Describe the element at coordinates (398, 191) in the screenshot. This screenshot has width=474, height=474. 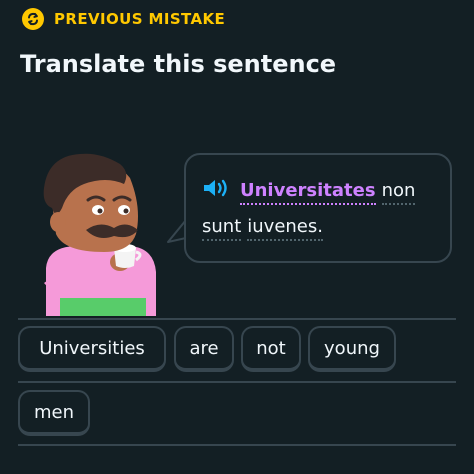
I see `prompt-word: non` at that location.